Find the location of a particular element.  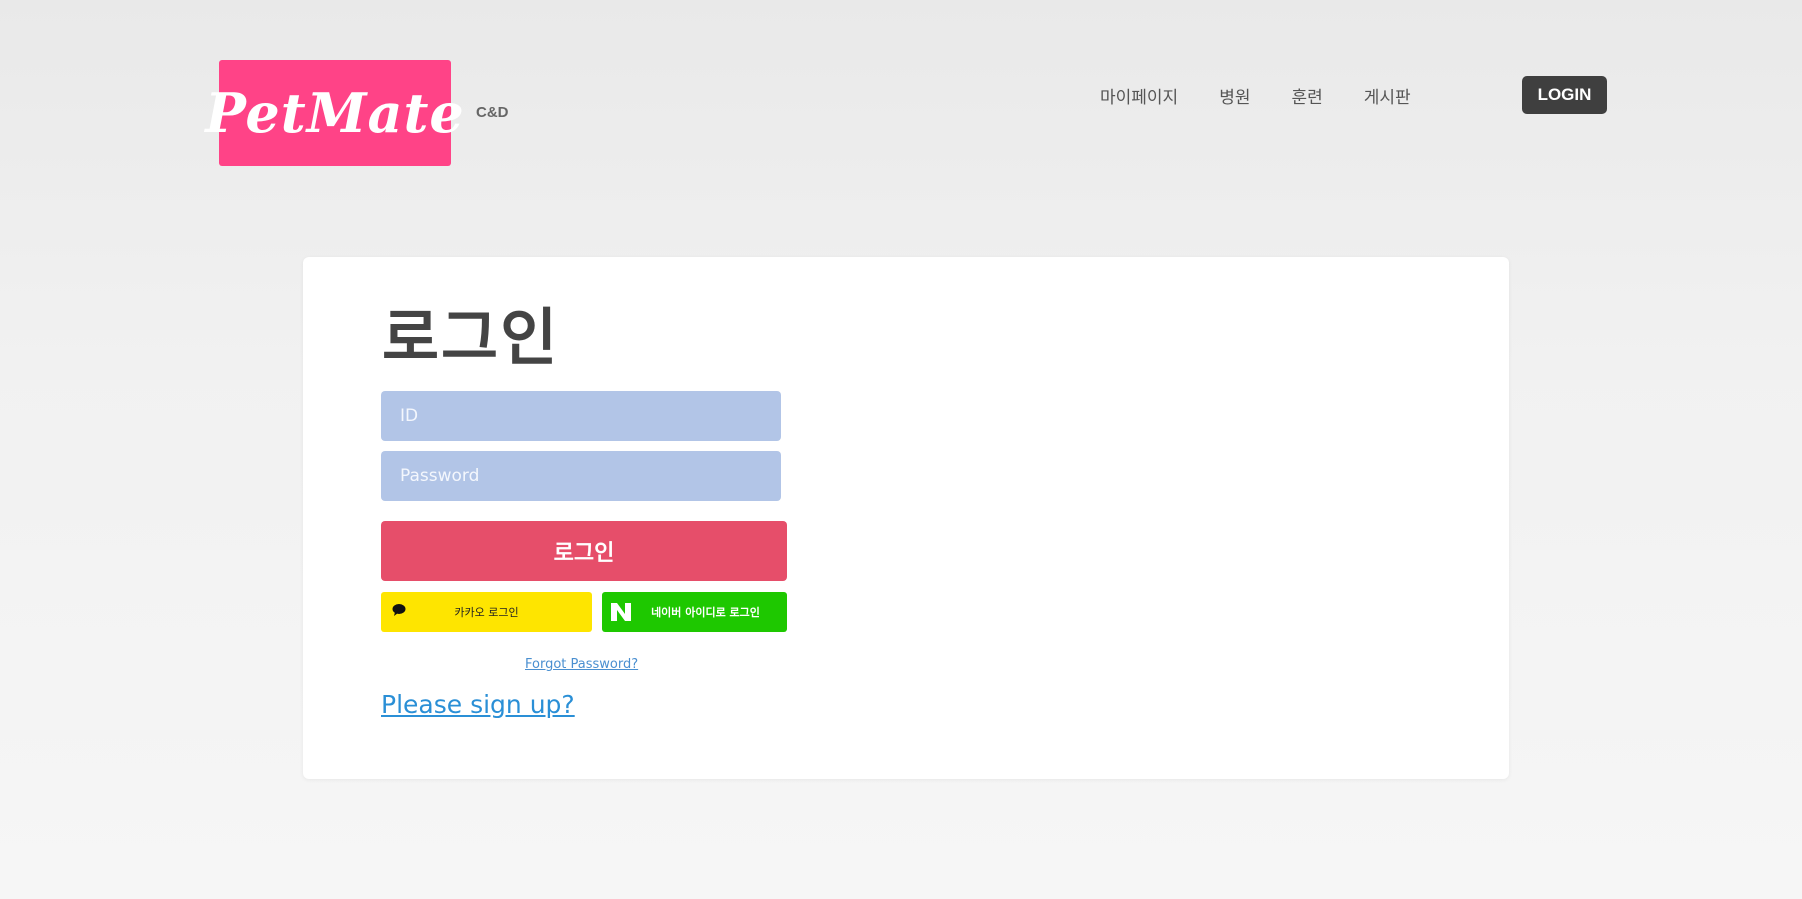

naver-login-label: 네이버 아이디로 로그인 is located at coordinates (705, 612).